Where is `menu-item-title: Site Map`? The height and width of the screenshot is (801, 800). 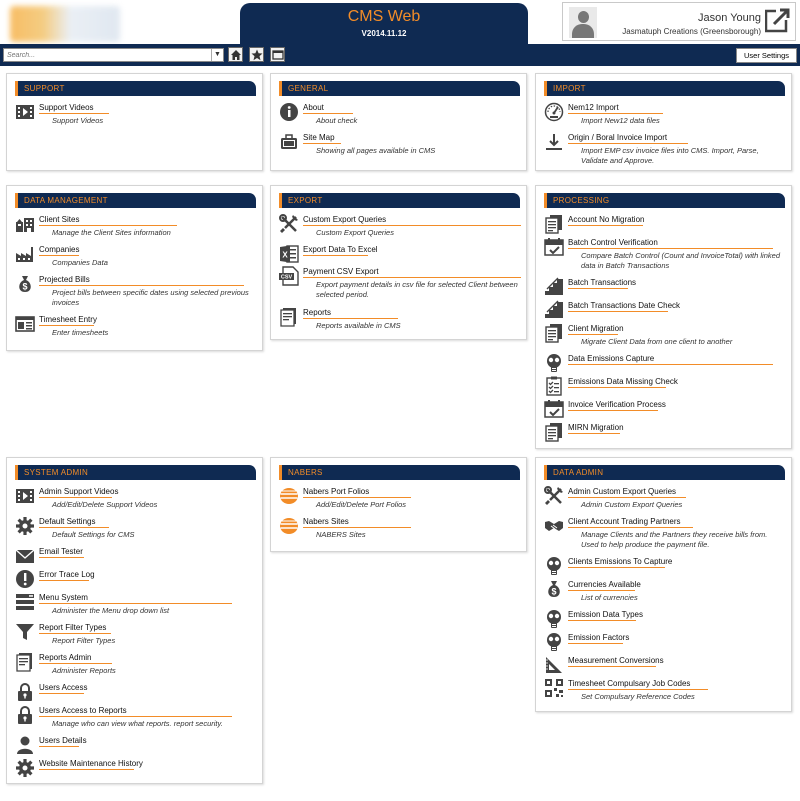
menu-item-title: Site Map is located at coordinates (319, 137).